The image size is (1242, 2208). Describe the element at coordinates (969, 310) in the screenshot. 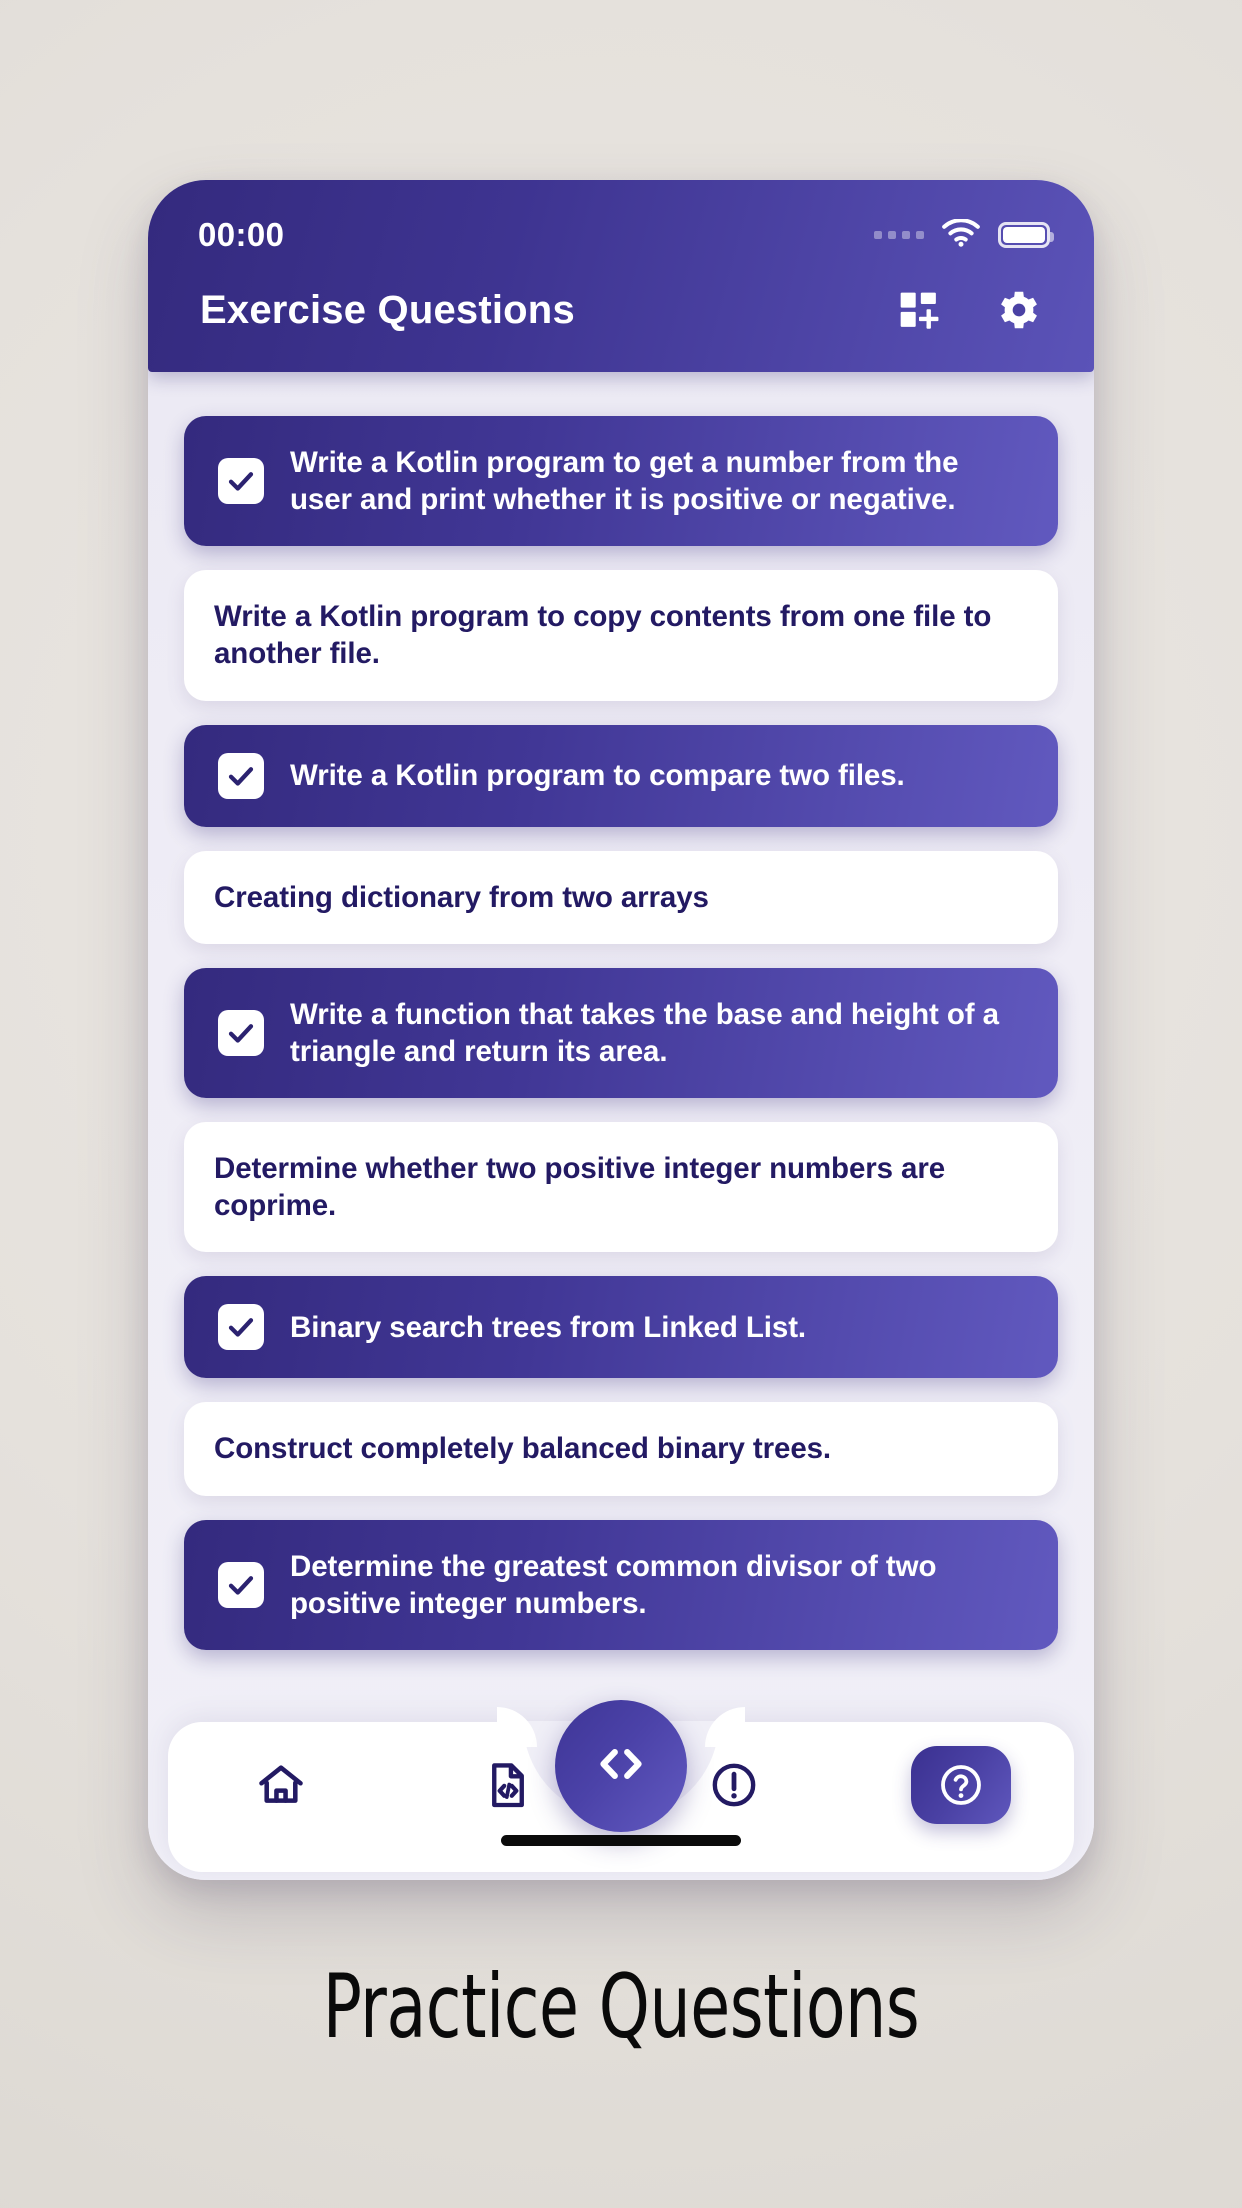

I see `app-bar-actions` at that location.